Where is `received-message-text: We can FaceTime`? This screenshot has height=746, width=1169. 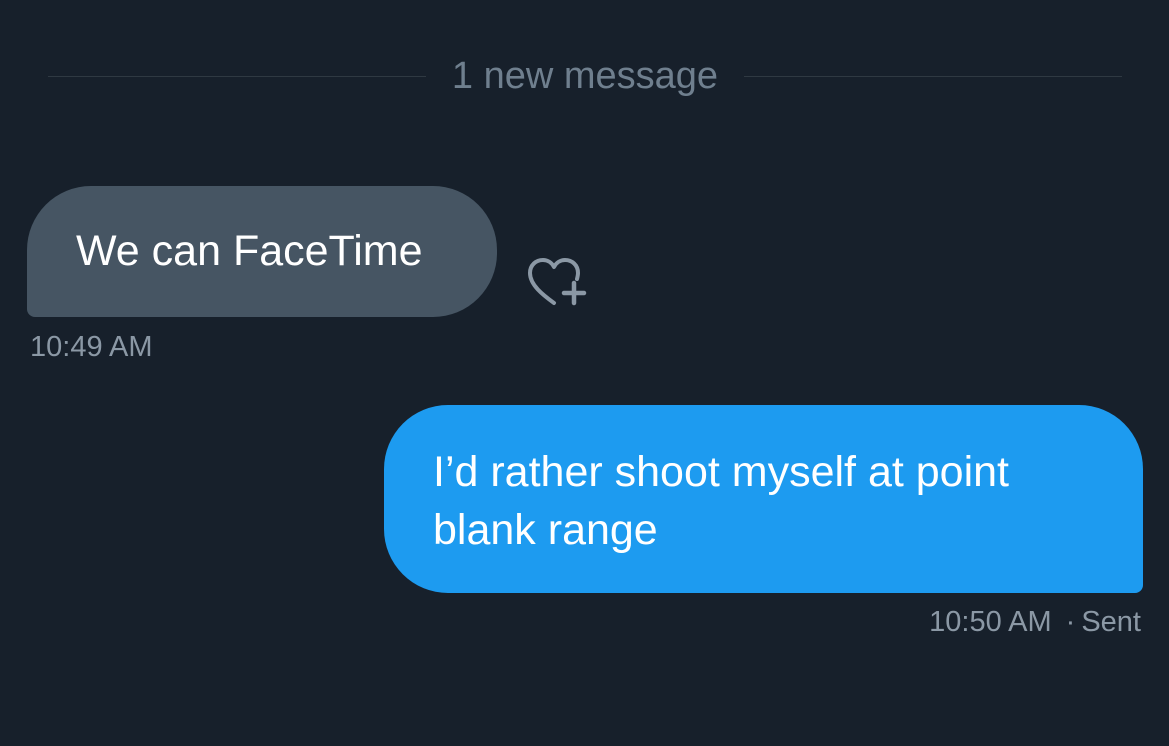 received-message-text: We can FaceTime is located at coordinates (249, 250).